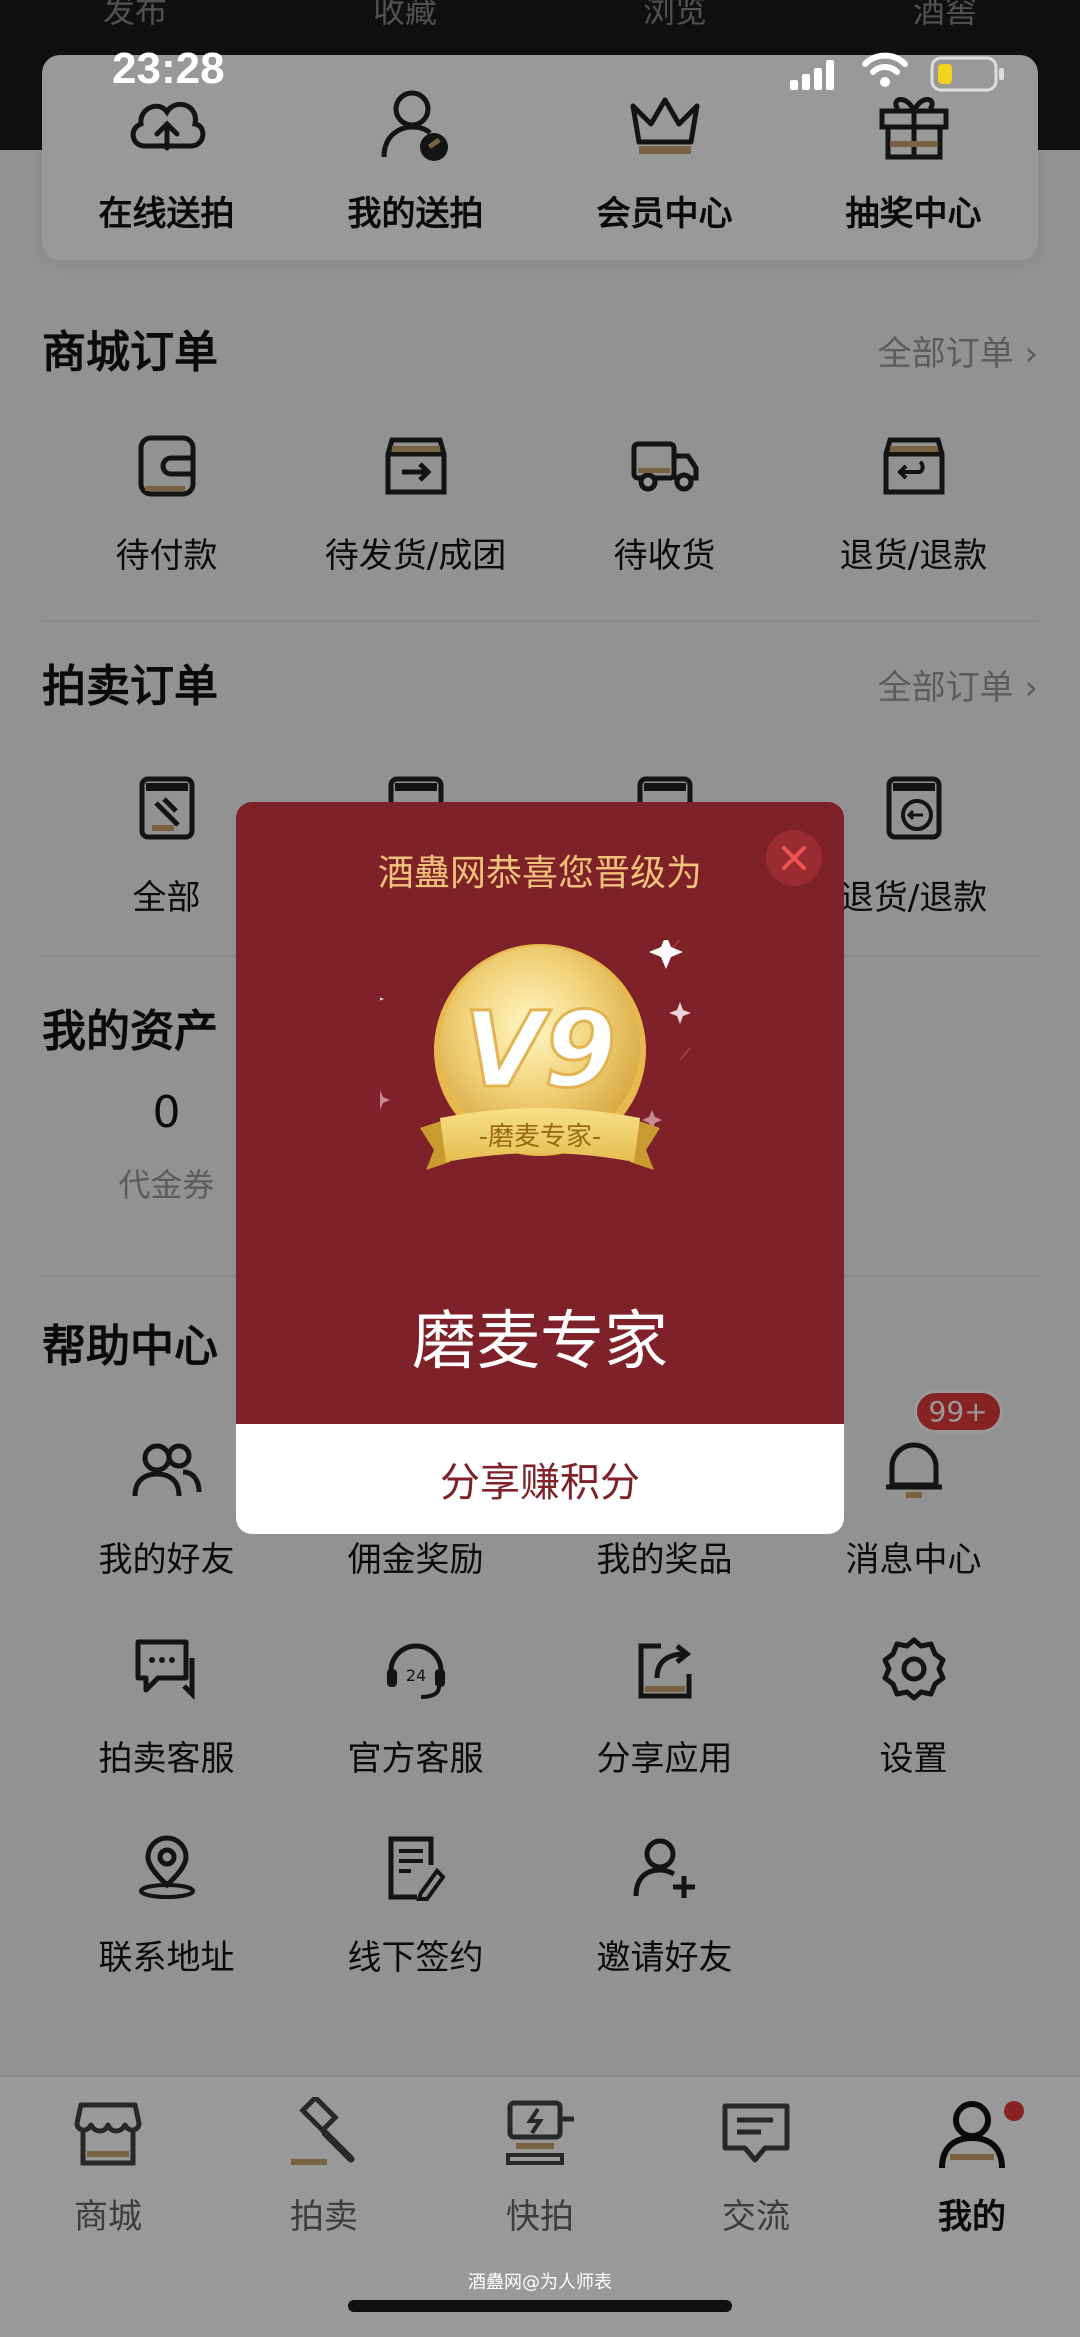  Describe the element at coordinates (885, 72) in the screenshot. I see `wifi-icon` at that location.